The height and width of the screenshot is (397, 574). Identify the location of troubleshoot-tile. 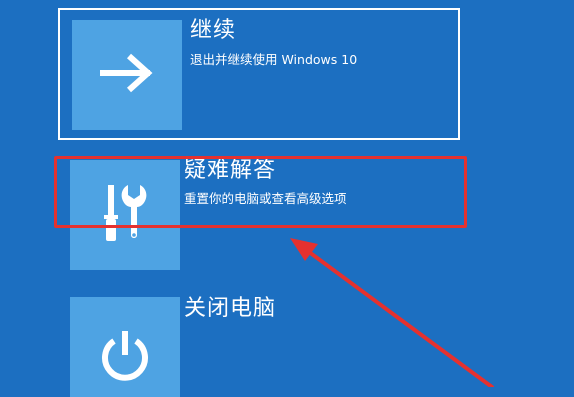
(125, 215).